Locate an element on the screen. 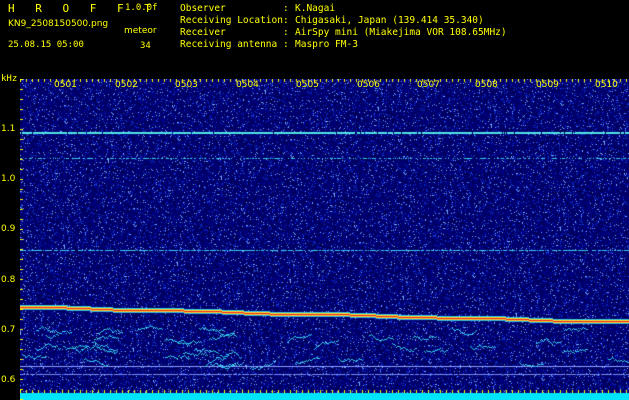 This screenshot has height=400, width=629. meteor-count: 34 is located at coordinates (145, 46).